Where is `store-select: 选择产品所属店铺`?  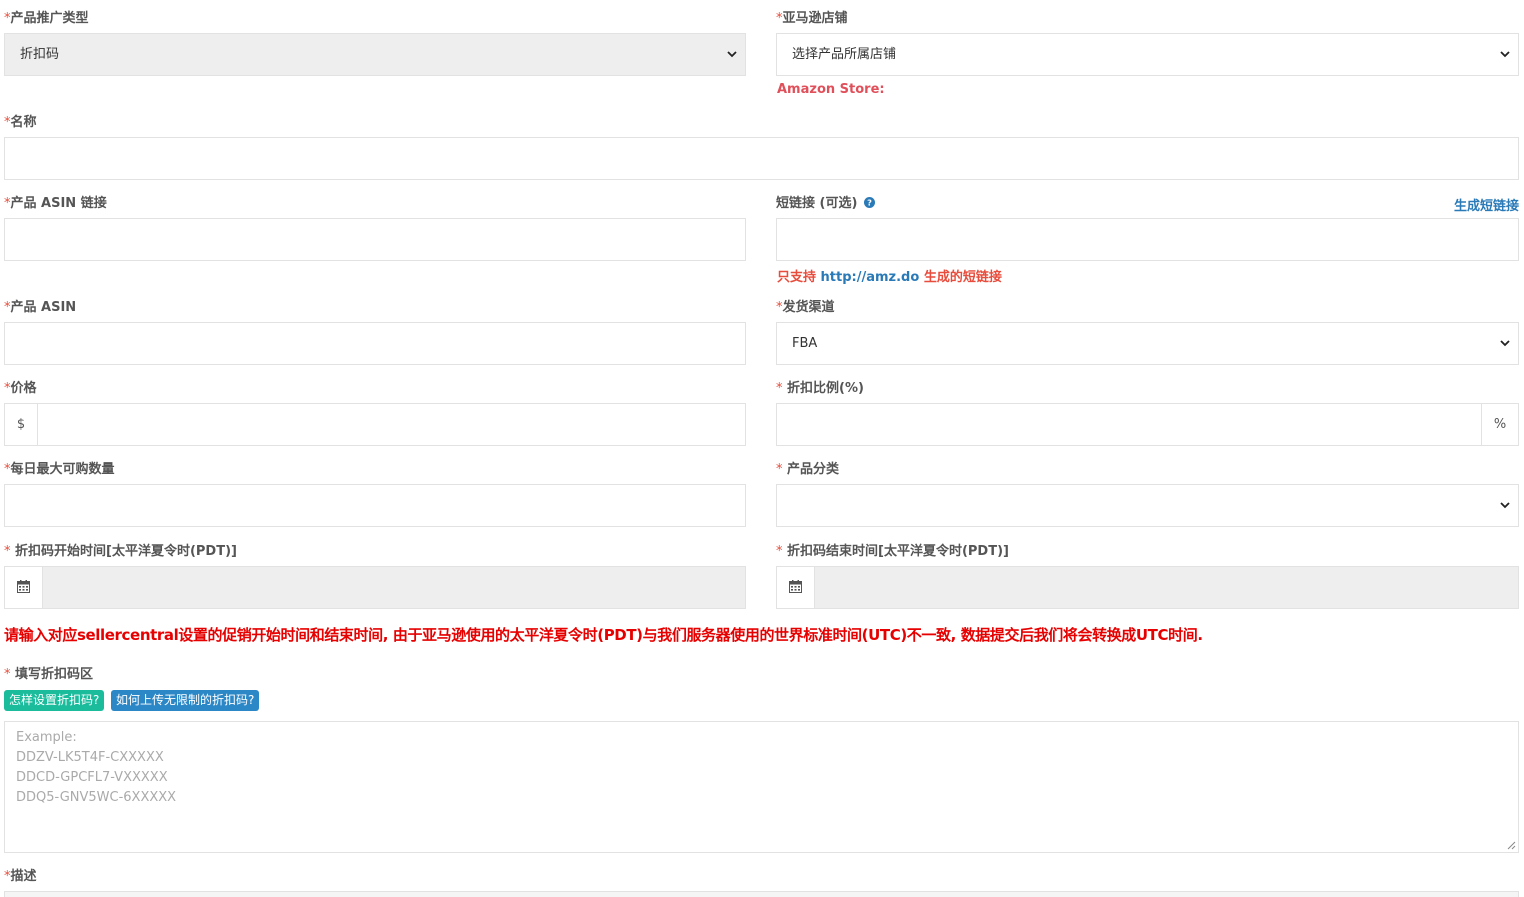 store-select: 选择产品所属店铺 is located at coordinates (1147, 54).